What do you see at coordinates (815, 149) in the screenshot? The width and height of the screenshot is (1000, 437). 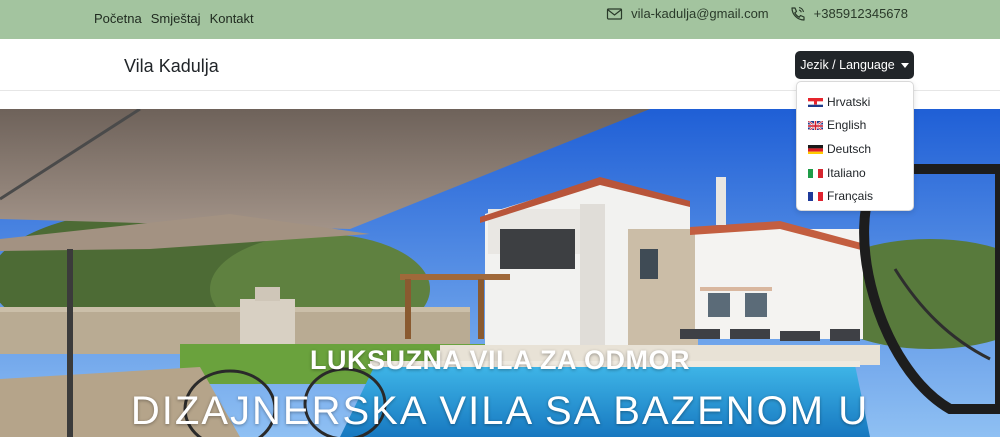 I see `germany-flag-icon` at bounding box center [815, 149].